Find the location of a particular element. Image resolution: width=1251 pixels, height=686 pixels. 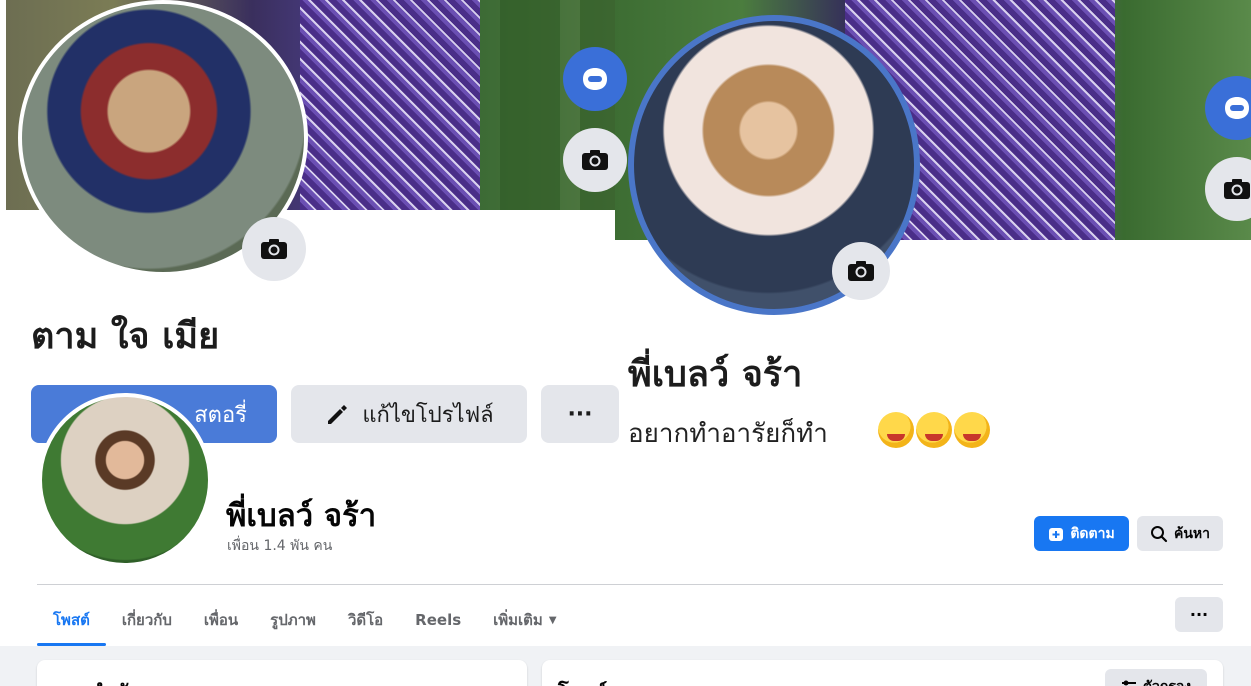

tab-label: โพสต์ is located at coordinates (71, 620).